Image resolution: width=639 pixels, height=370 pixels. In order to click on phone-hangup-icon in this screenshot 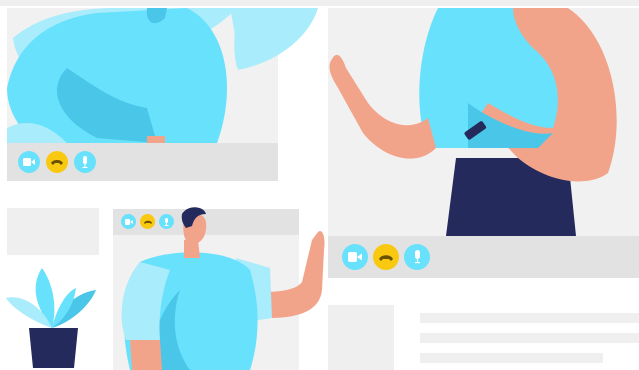, I will do `click(386, 257)`.